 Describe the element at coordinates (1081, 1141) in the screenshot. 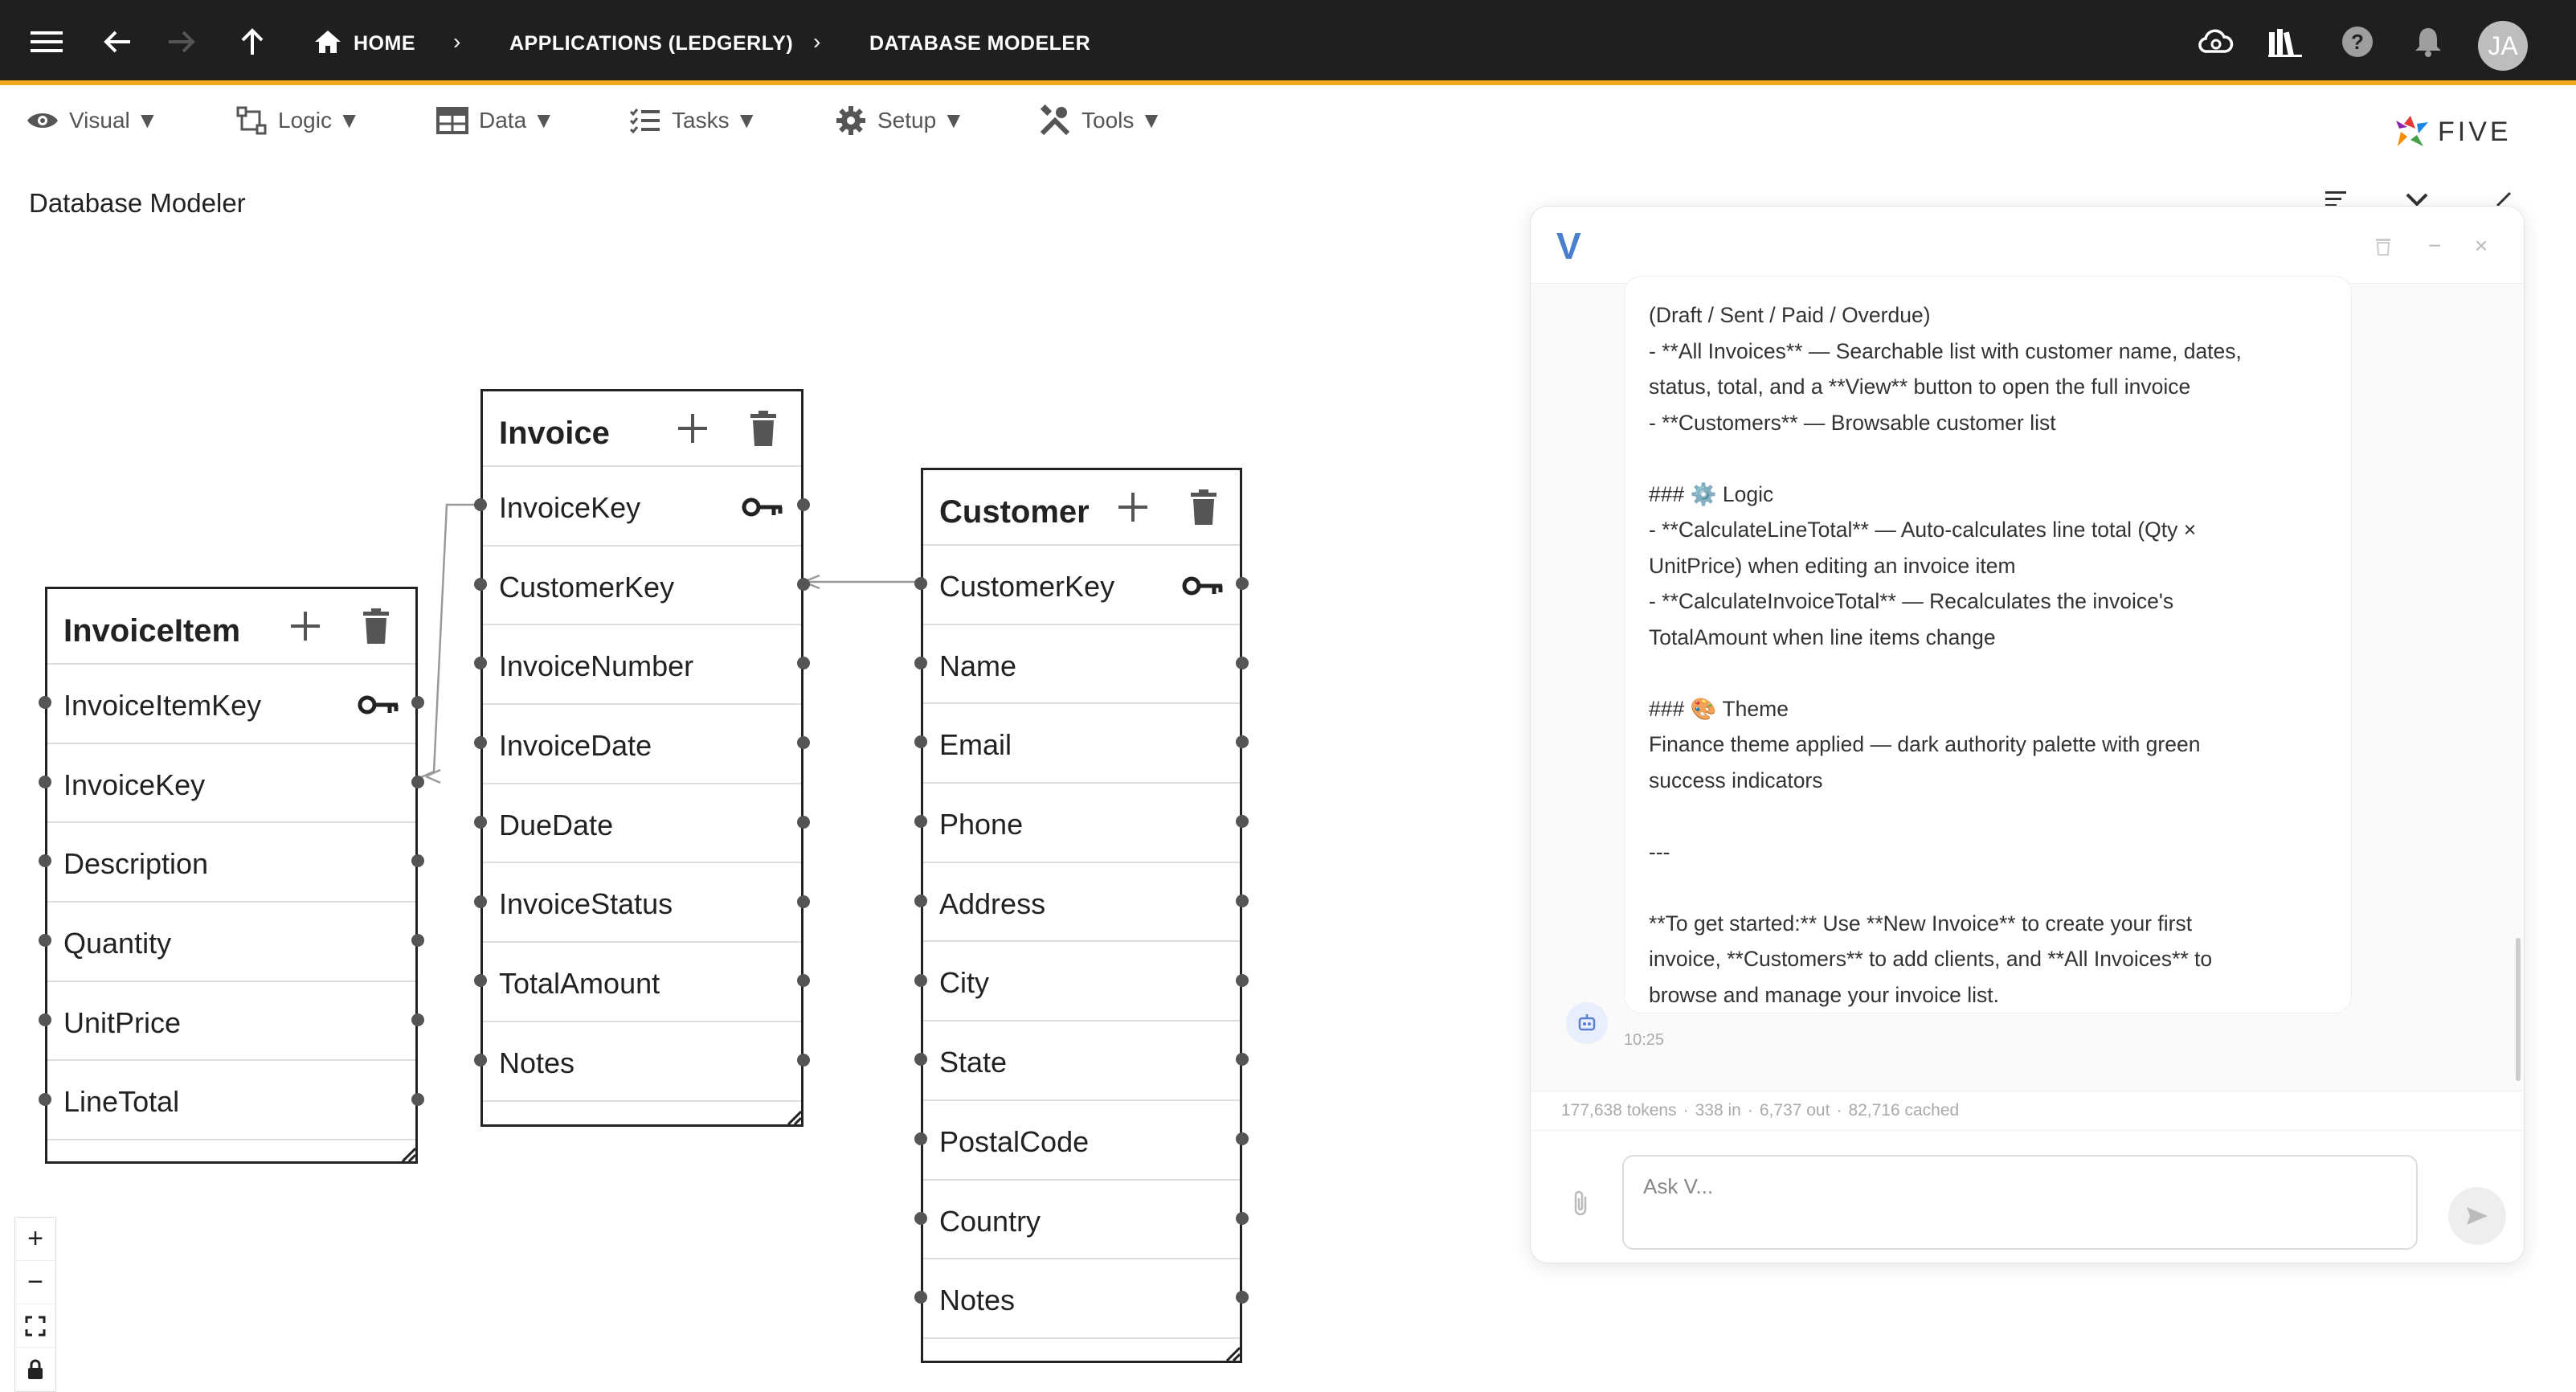

I see `field-row: PostalCode` at that location.